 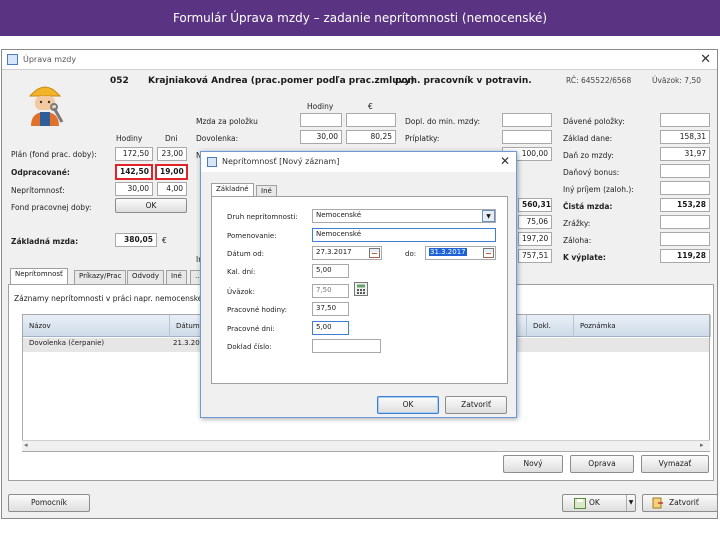 I want to click on zaloha-field, so click(x=685, y=239).